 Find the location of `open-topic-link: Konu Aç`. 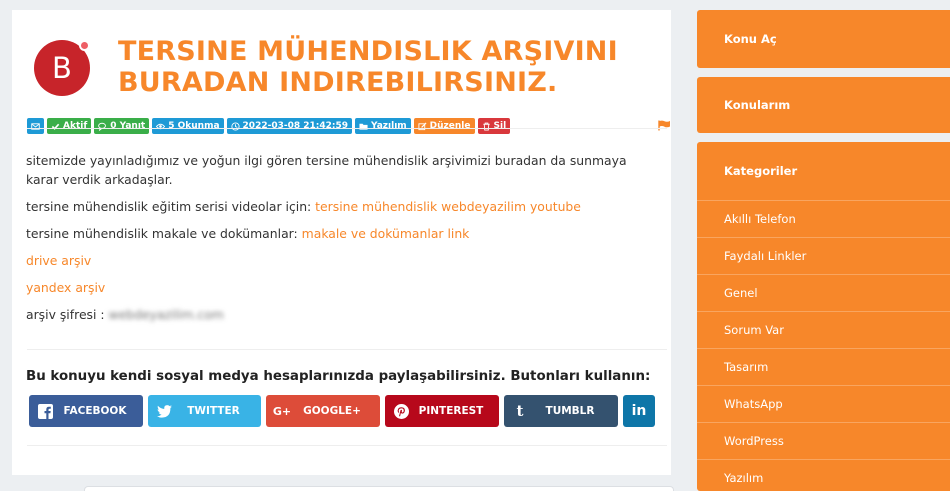

open-topic-link: Konu Aç is located at coordinates (823, 39).